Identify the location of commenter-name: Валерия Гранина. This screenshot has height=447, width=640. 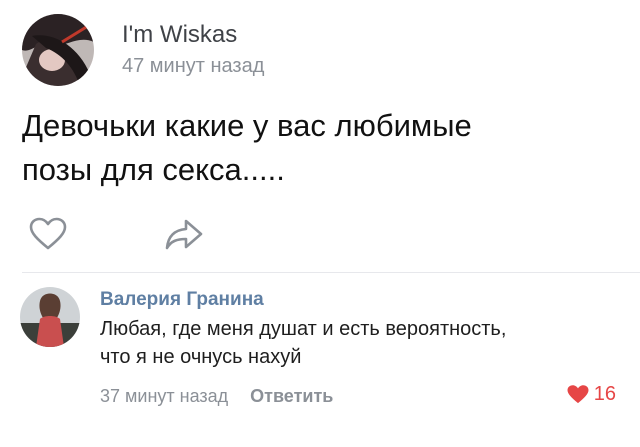
(365, 300).